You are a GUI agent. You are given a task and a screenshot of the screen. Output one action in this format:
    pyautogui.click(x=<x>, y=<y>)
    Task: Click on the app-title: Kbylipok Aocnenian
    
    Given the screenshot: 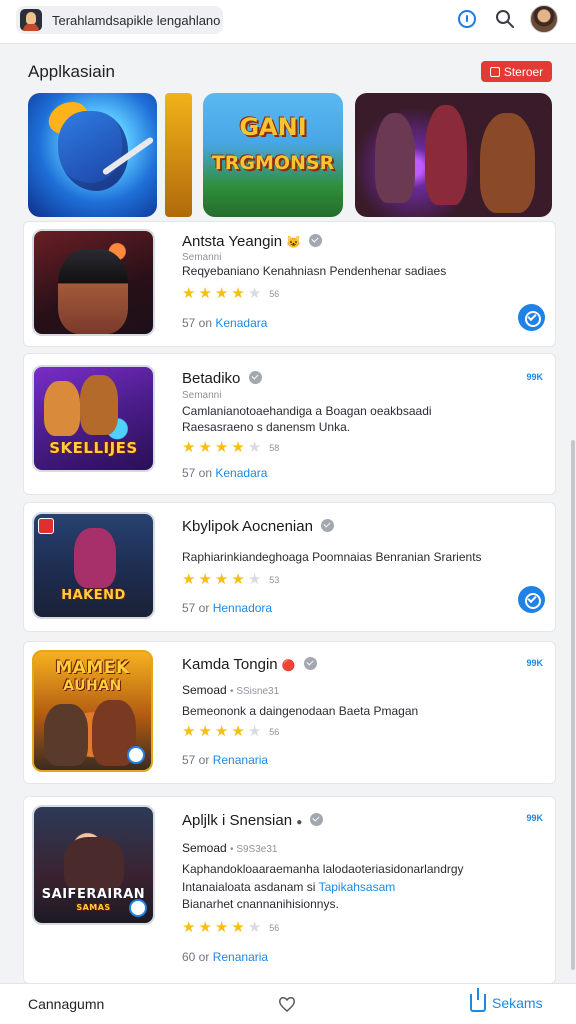 What is the action you would take?
    pyautogui.click(x=258, y=526)
    